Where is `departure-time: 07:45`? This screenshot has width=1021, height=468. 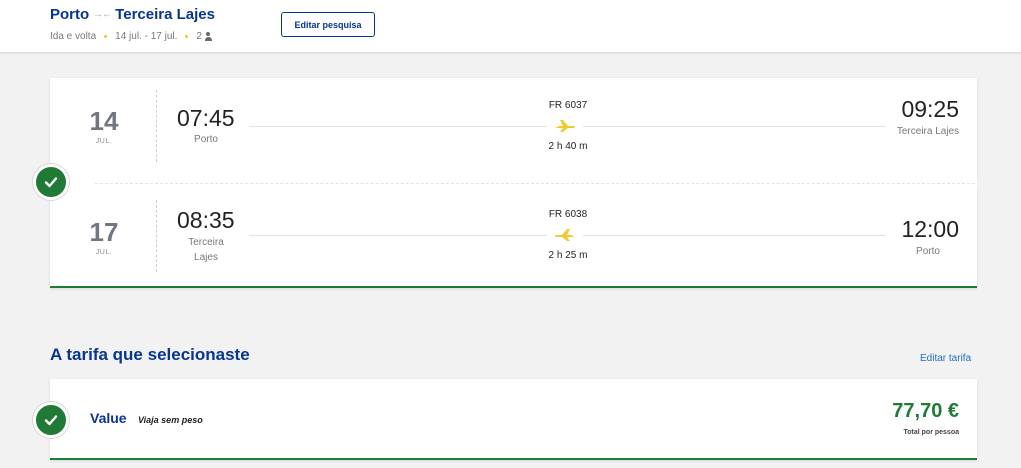 departure-time: 07:45 is located at coordinates (206, 118).